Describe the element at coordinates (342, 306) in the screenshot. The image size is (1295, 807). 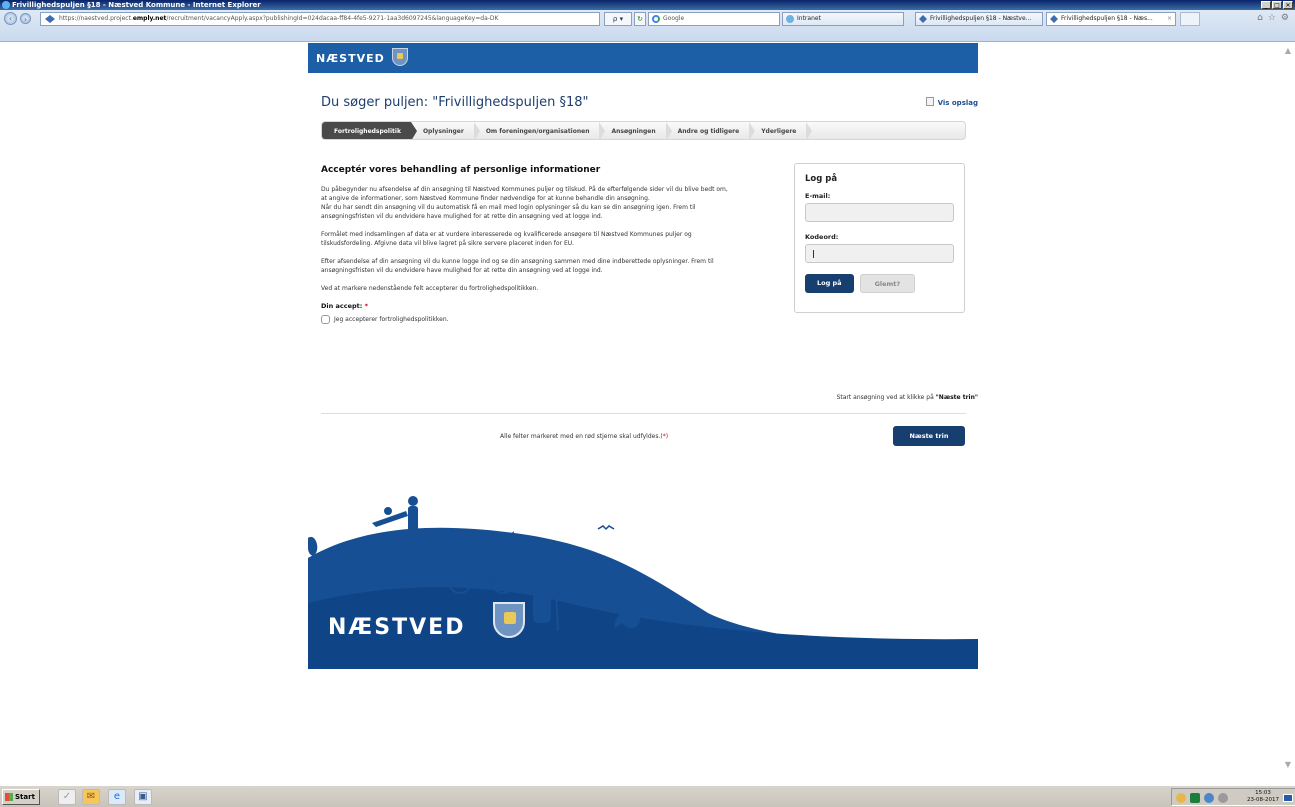
I see `accept-label-text: Din accept:` at that location.